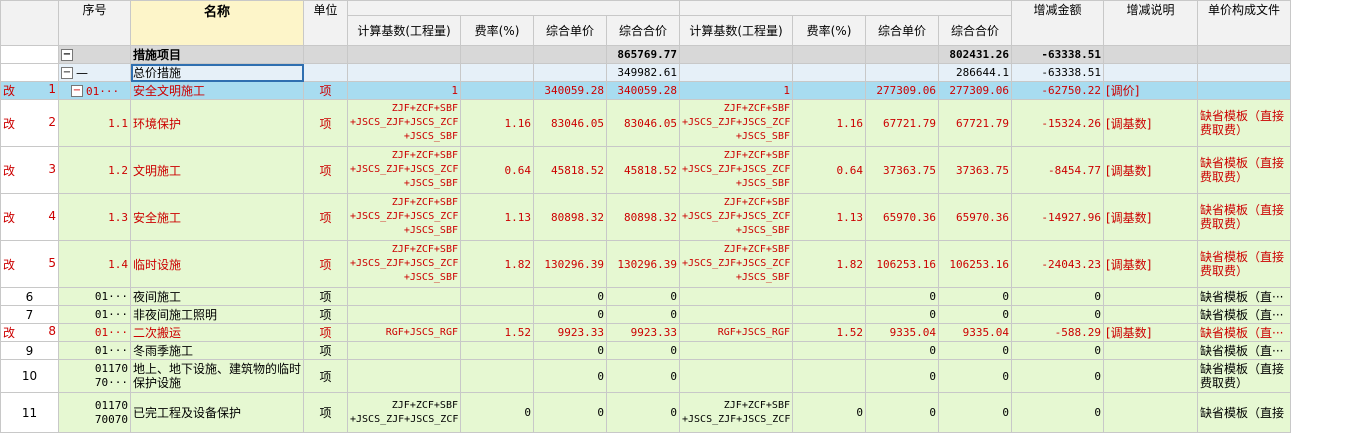  Describe the element at coordinates (497, 412) in the screenshot. I see `rate-1-cell: 0` at that location.